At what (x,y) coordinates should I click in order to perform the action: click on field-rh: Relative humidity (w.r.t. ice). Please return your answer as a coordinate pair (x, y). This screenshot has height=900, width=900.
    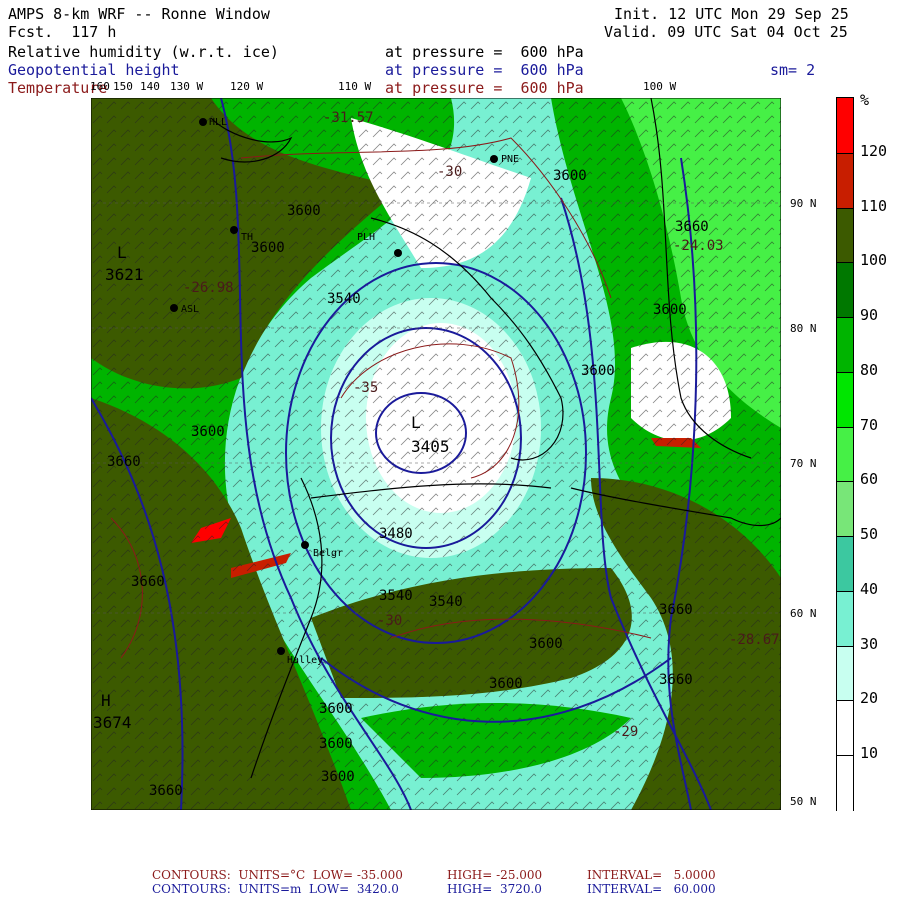
    Looking at the image, I should click on (143, 52).